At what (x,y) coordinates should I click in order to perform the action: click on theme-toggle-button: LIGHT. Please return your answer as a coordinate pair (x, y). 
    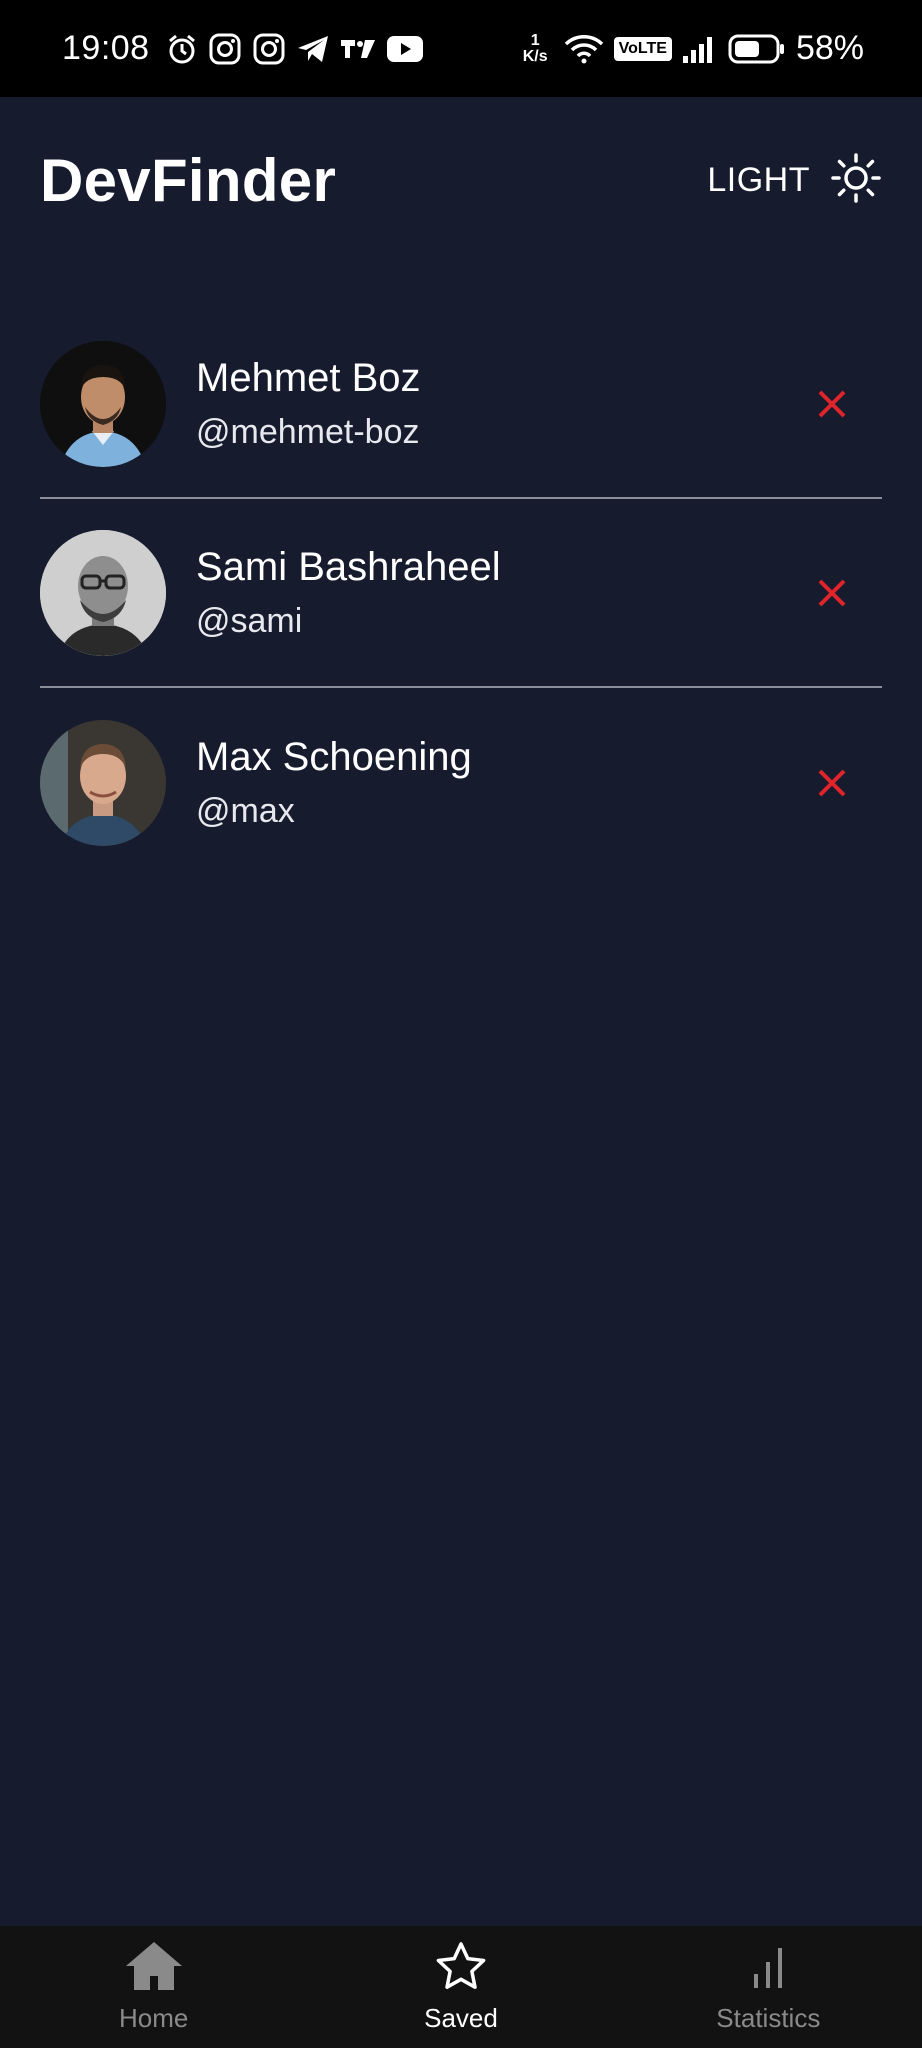
    Looking at the image, I should click on (794, 180).